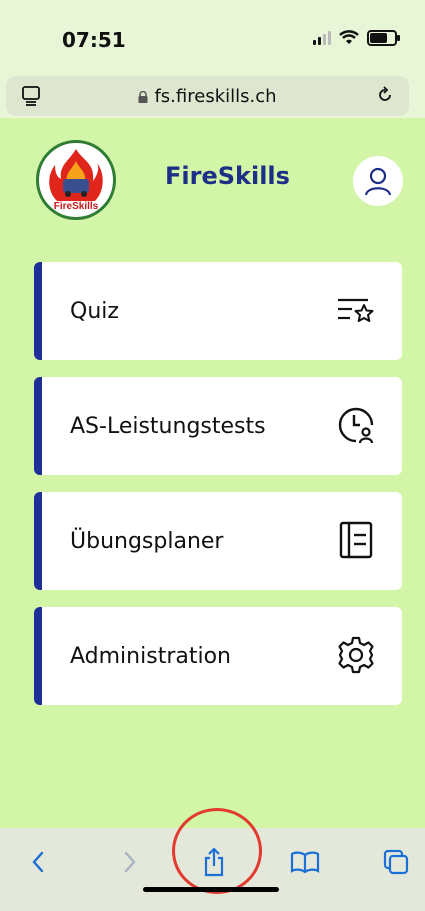  I want to click on tabs-button, so click(396, 862).